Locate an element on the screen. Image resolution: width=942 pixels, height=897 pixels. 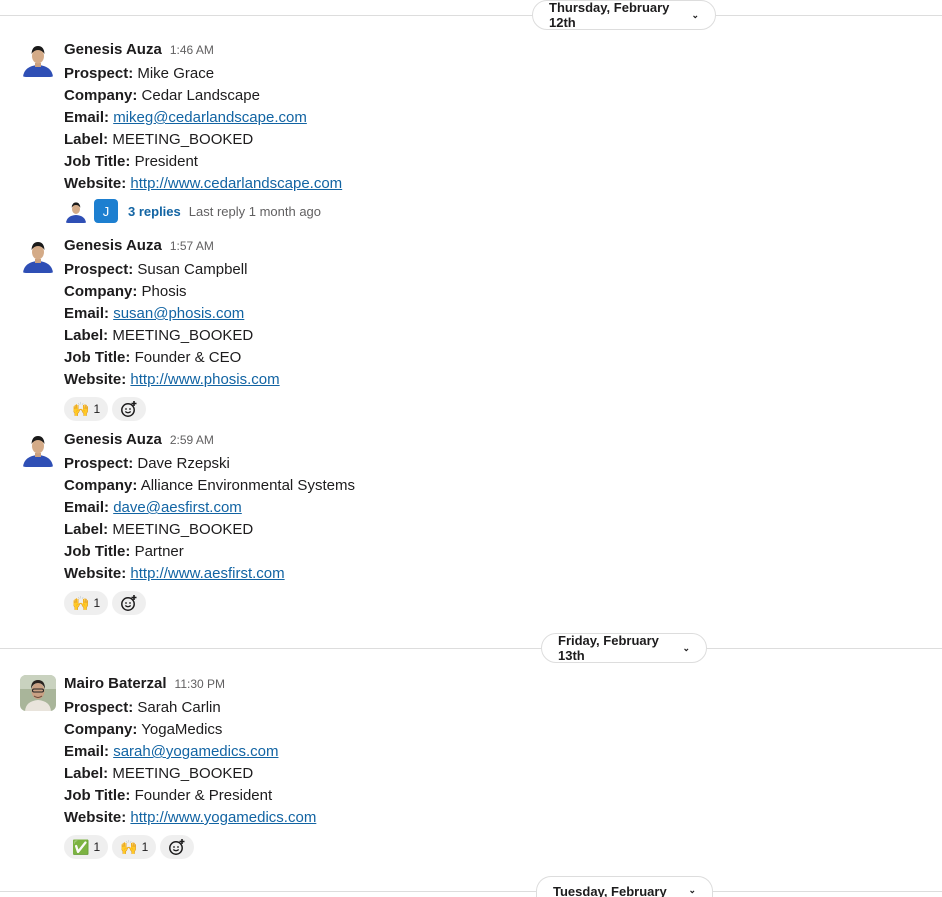
last-reply-text: Last reply 1 month ago is located at coordinates (255, 211).